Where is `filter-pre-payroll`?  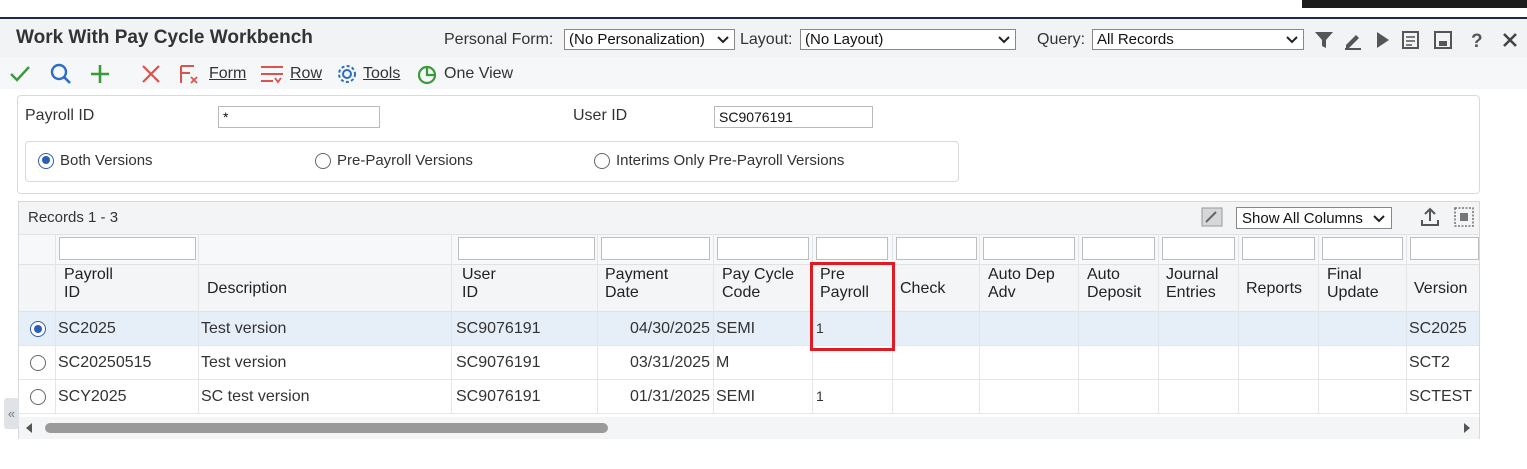
filter-pre-payroll is located at coordinates (852, 248).